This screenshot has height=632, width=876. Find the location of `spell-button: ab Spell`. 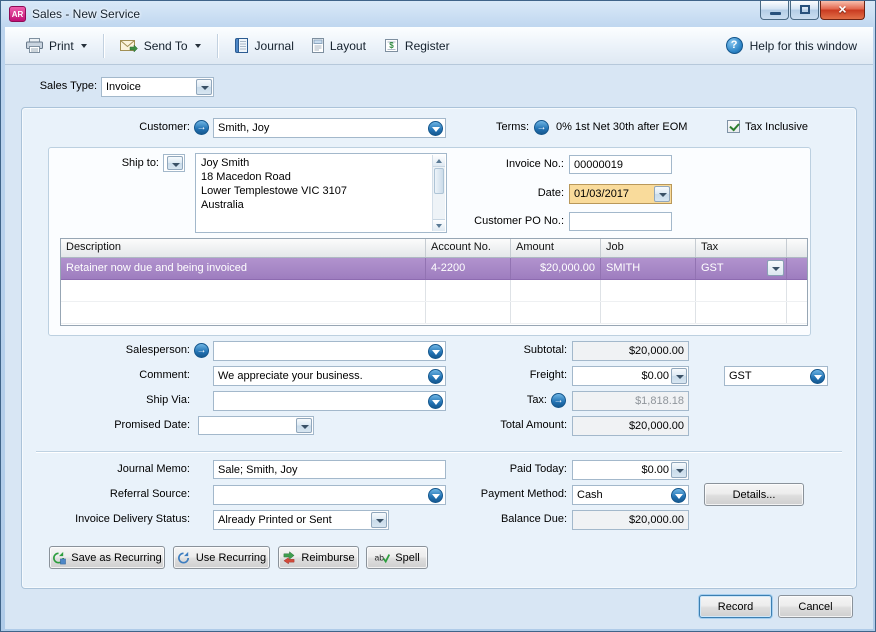

spell-button: ab Spell is located at coordinates (397, 557).